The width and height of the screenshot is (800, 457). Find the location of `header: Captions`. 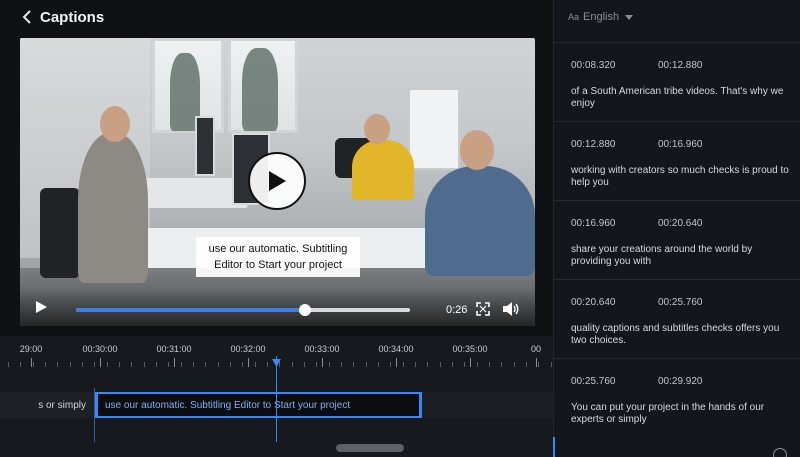

header: Captions is located at coordinates (276, 17).